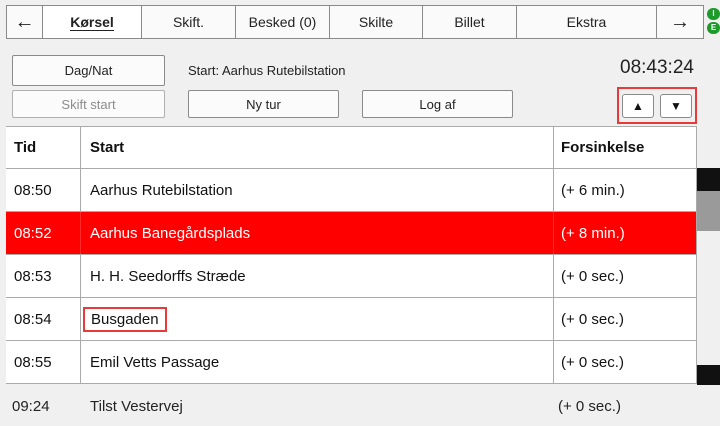  I want to click on status-indicator-top: I, so click(713, 14).